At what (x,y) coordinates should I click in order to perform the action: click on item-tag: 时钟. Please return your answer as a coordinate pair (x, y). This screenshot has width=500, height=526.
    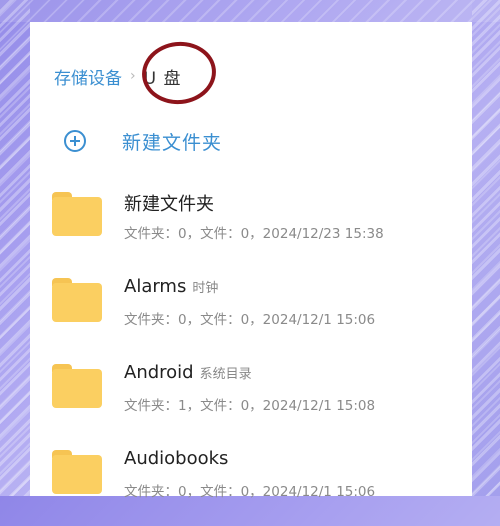
    Looking at the image, I should click on (205, 288).